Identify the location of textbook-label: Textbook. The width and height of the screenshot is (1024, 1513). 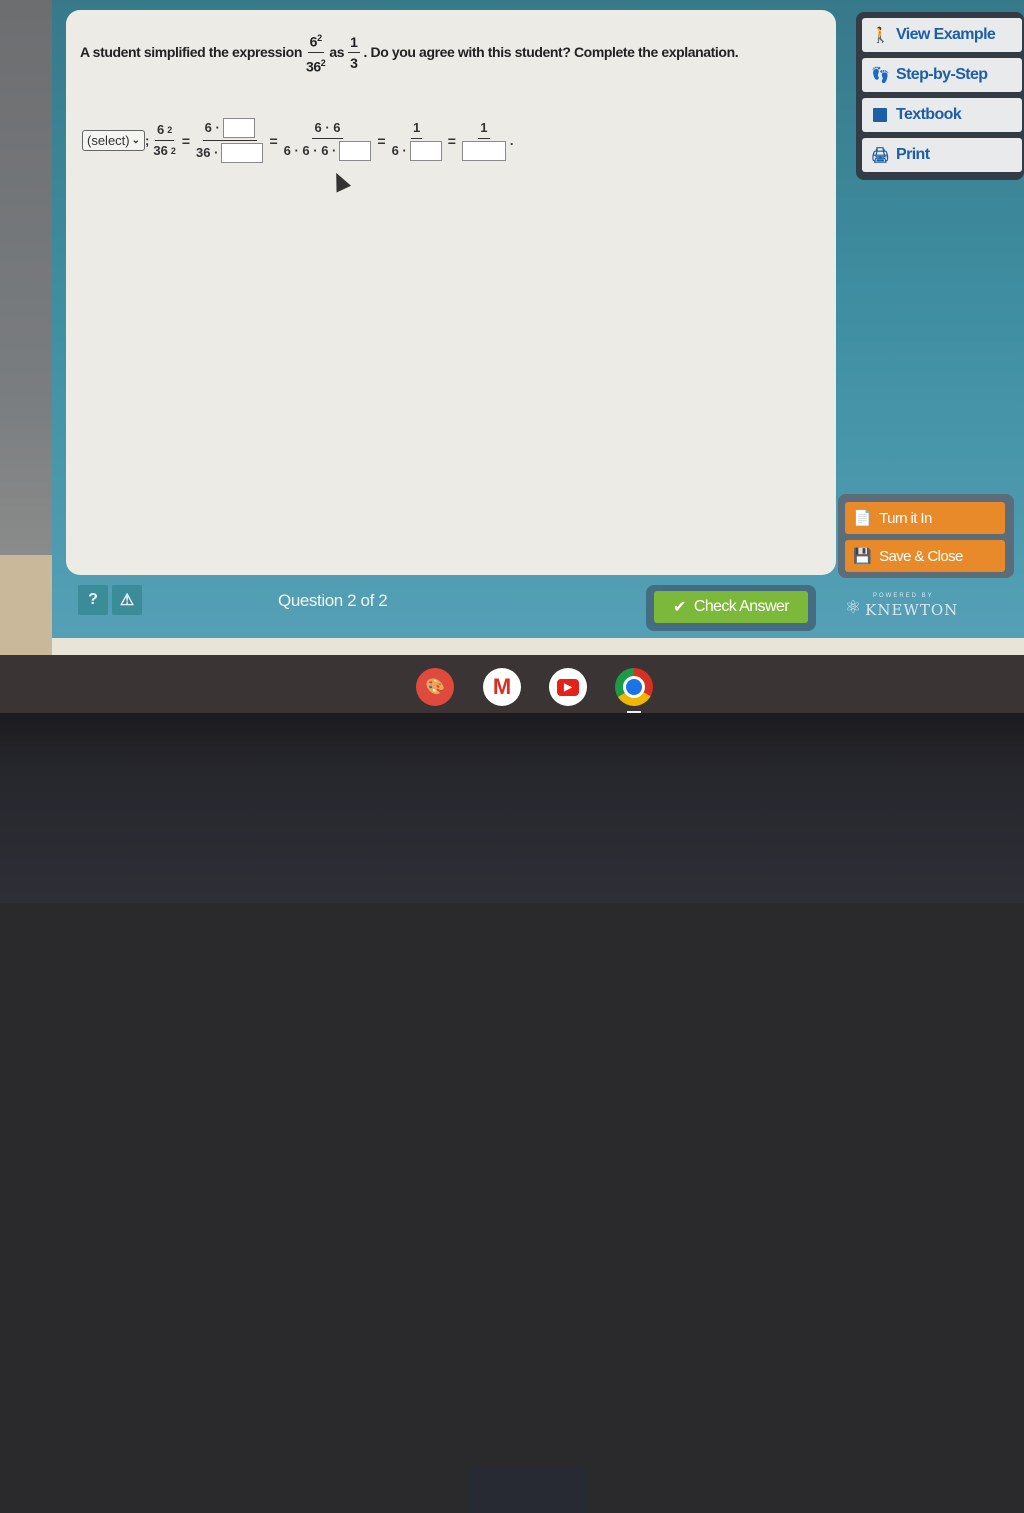
(929, 114).